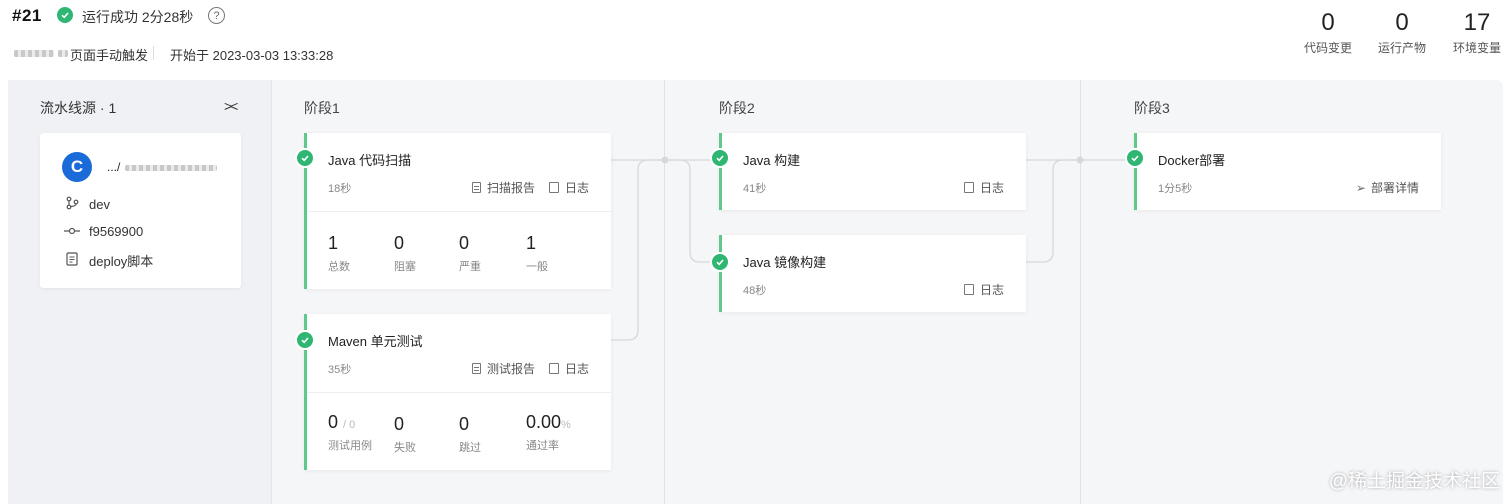 Image resolution: width=1512 pixels, height=504 pixels. What do you see at coordinates (737, 108) in the screenshot?
I see `stage-title-2: 阶段2` at bounding box center [737, 108].